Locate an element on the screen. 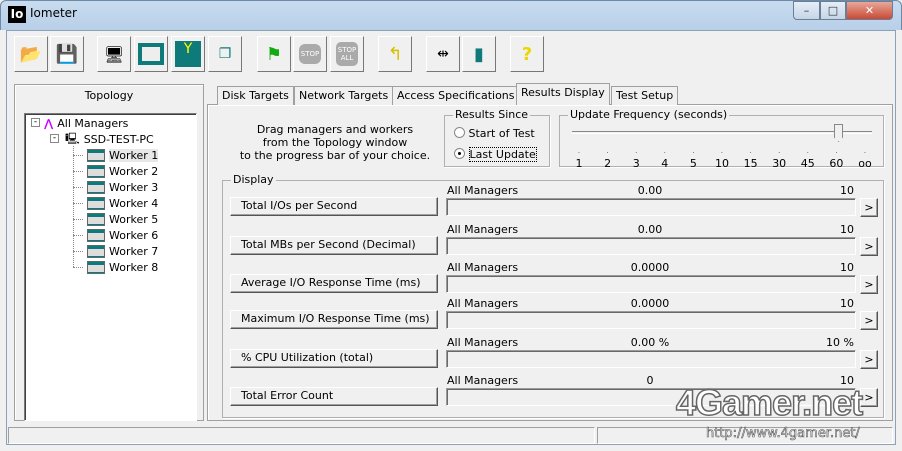  metric-select-button: % CPU Utilization (total) is located at coordinates (334, 358).